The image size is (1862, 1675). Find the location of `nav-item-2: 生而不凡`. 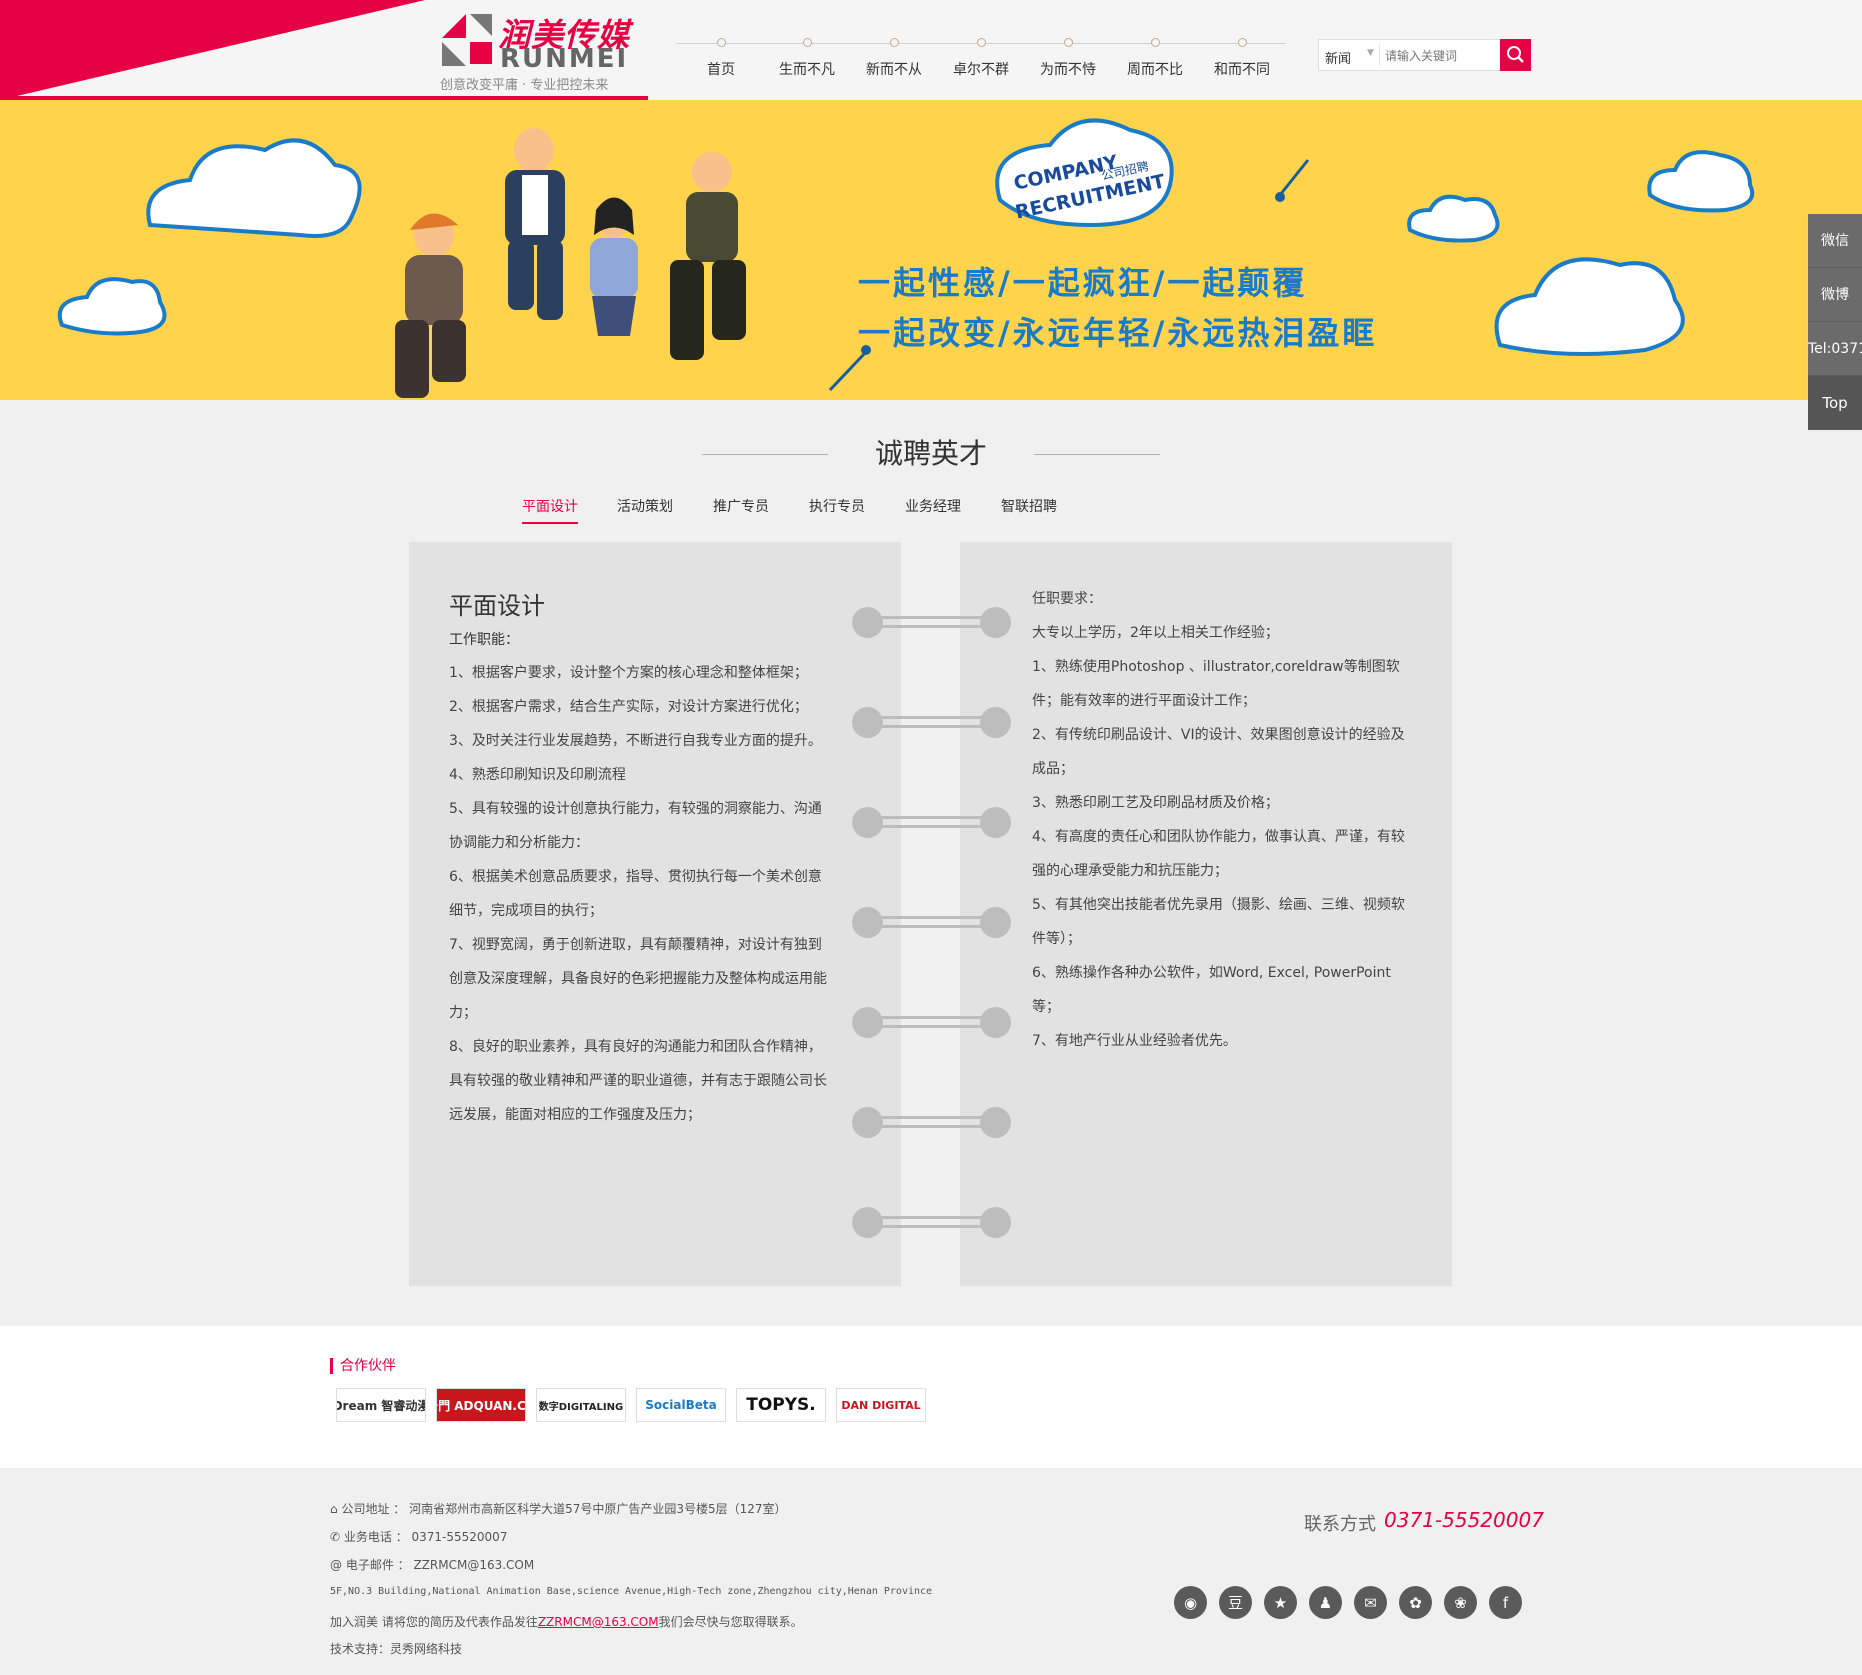

nav-item-2: 生而不凡 is located at coordinates (807, 58).